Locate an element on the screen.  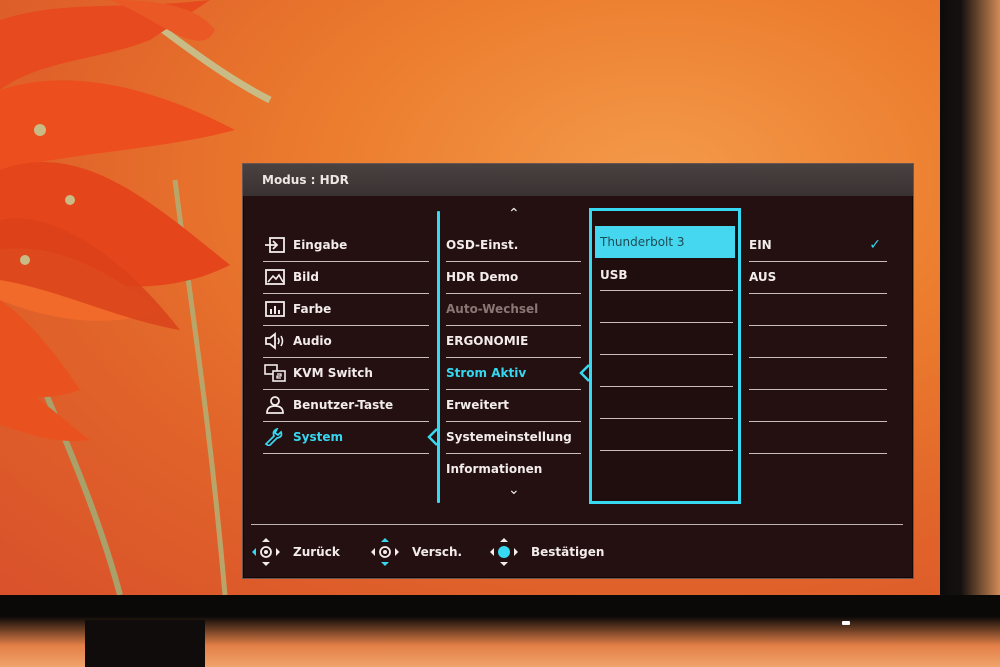
kvm-switch-icon is located at coordinates (275, 373).